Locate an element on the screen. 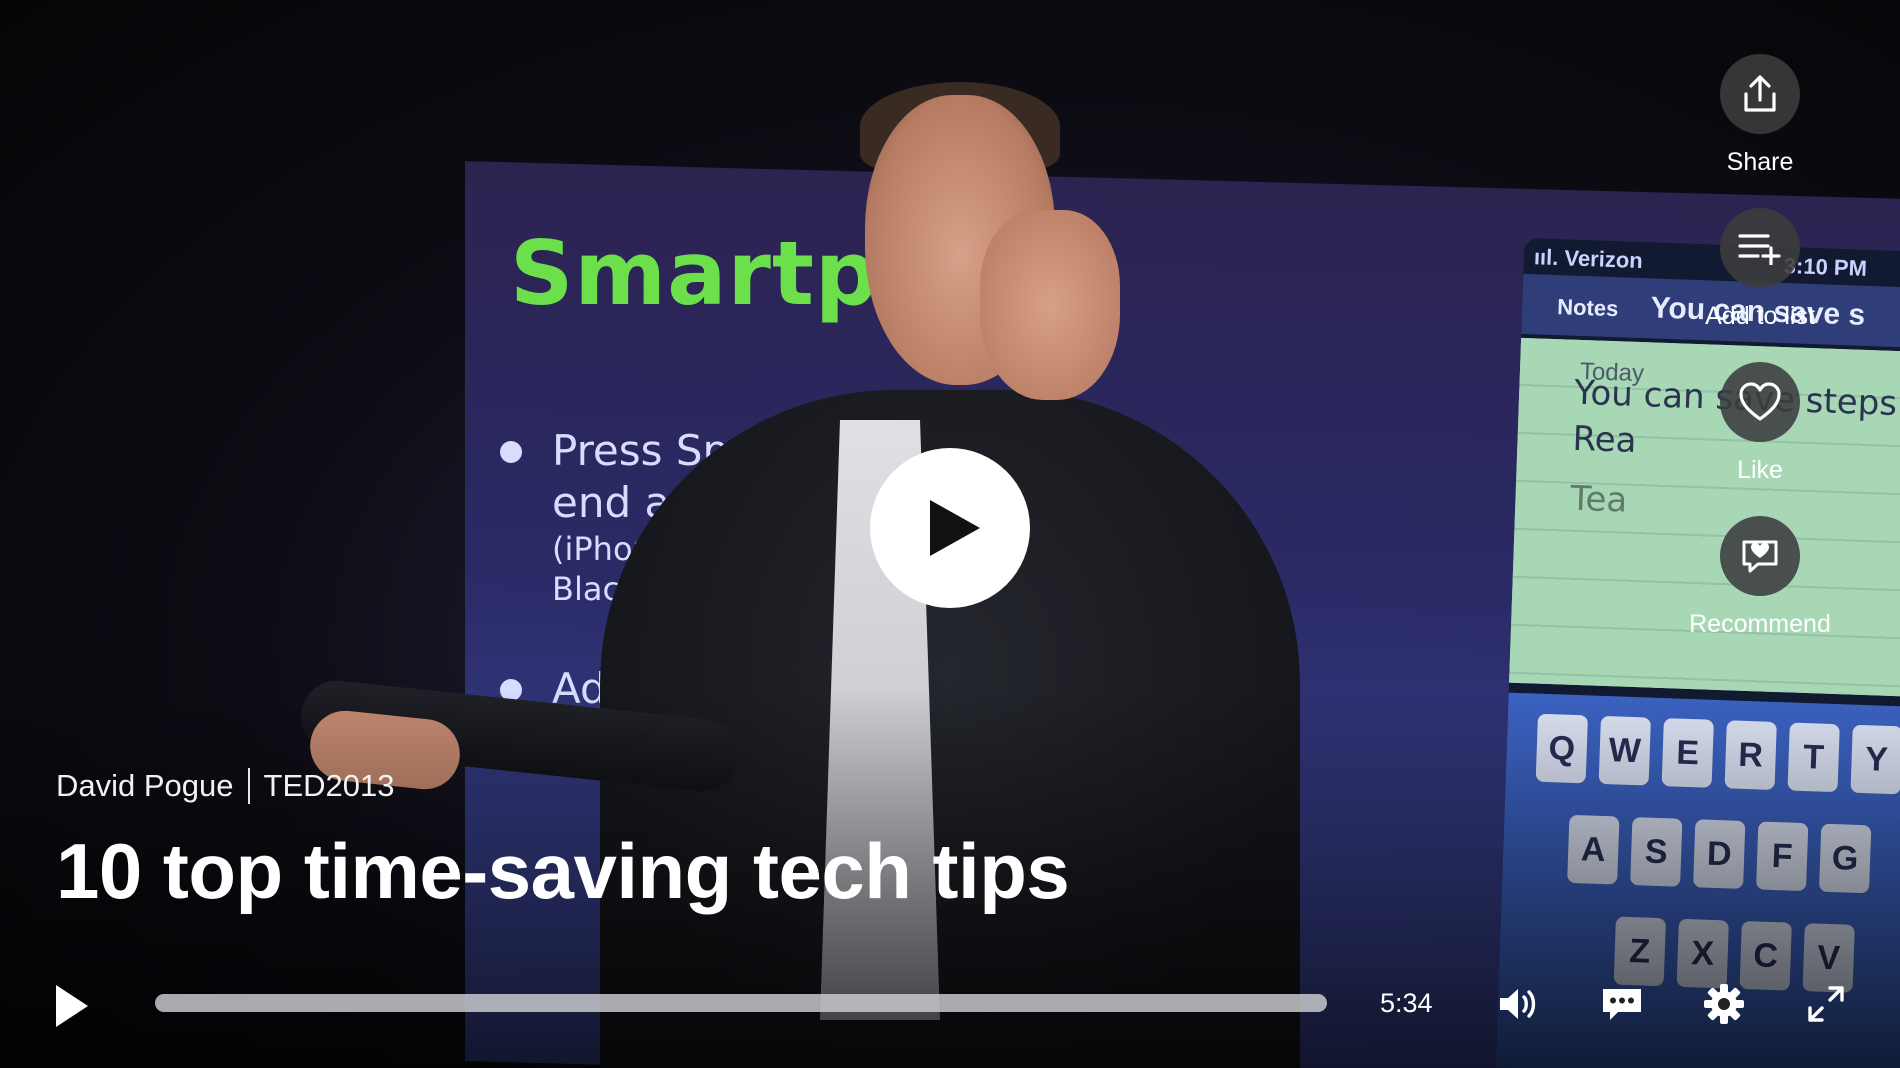 The width and height of the screenshot is (1900, 1068). share-button: Share is located at coordinates (1760, 115).